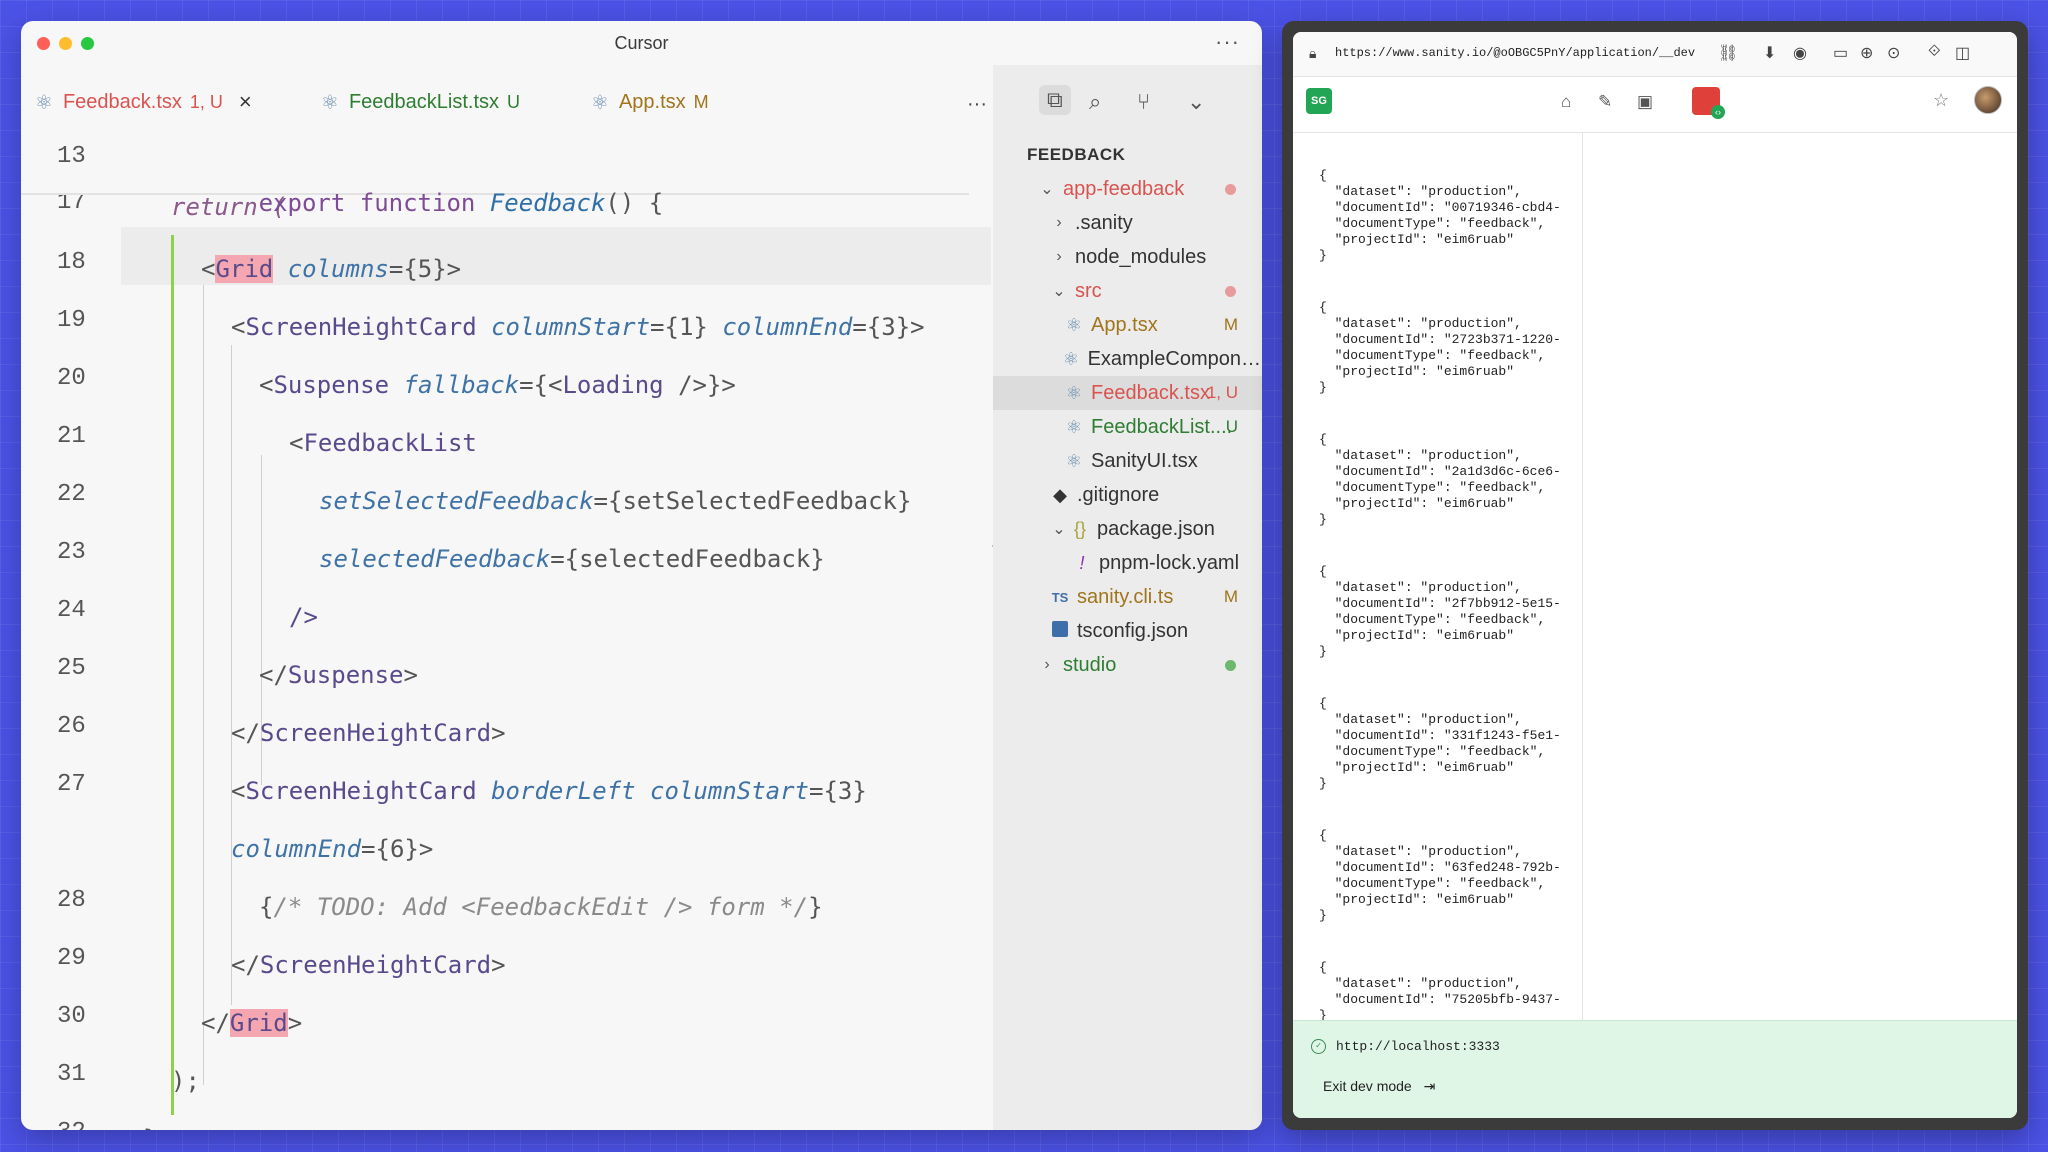 The image size is (2048, 1152). I want to click on tree-folder-app-feedback: ⌄ app-feedback, so click(1127, 189).